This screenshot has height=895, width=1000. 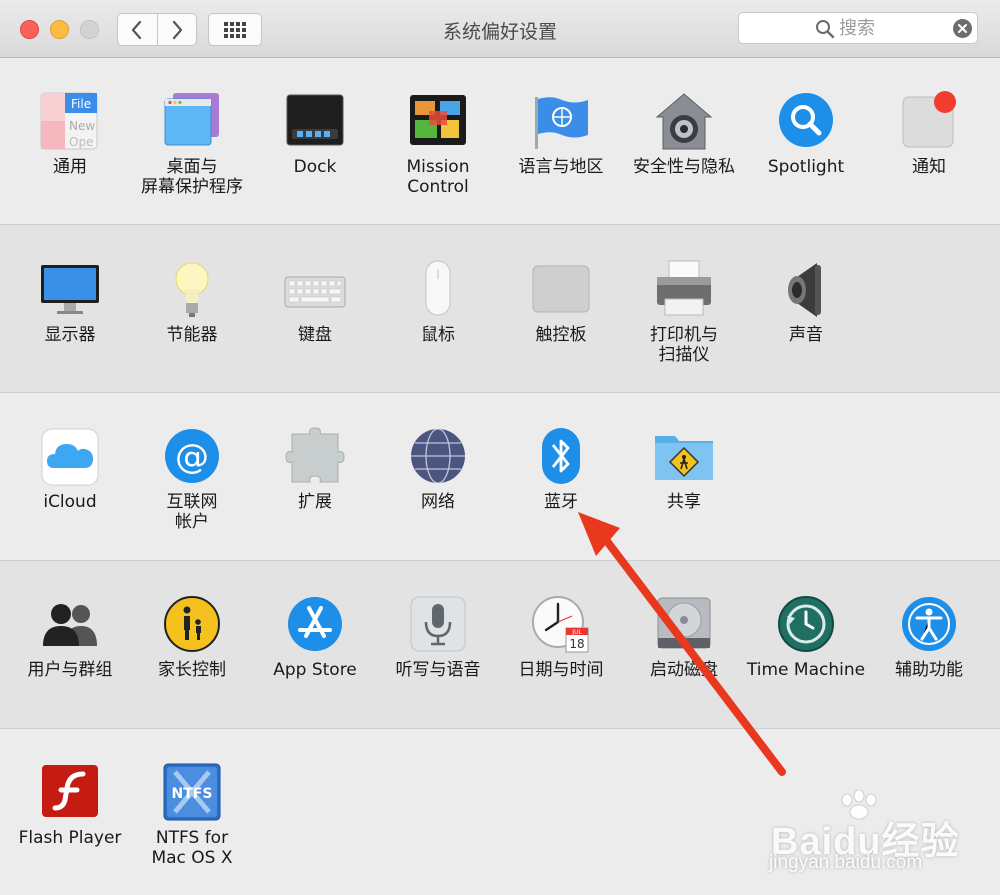 I want to click on pane-mouse: 鼠标, so click(x=438, y=302).